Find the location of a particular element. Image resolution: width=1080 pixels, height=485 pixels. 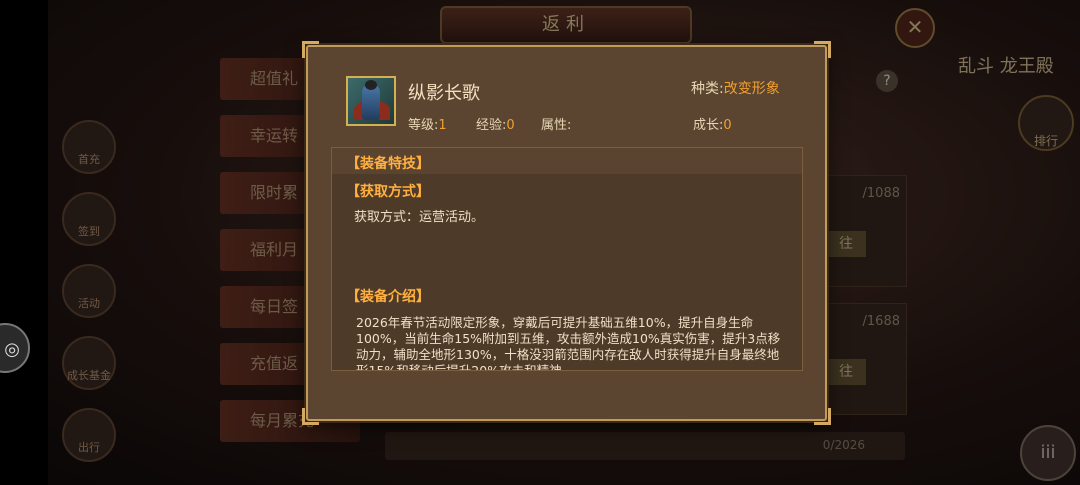

intro-section-title: 【装备介绍】 is located at coordinates (388, 297).